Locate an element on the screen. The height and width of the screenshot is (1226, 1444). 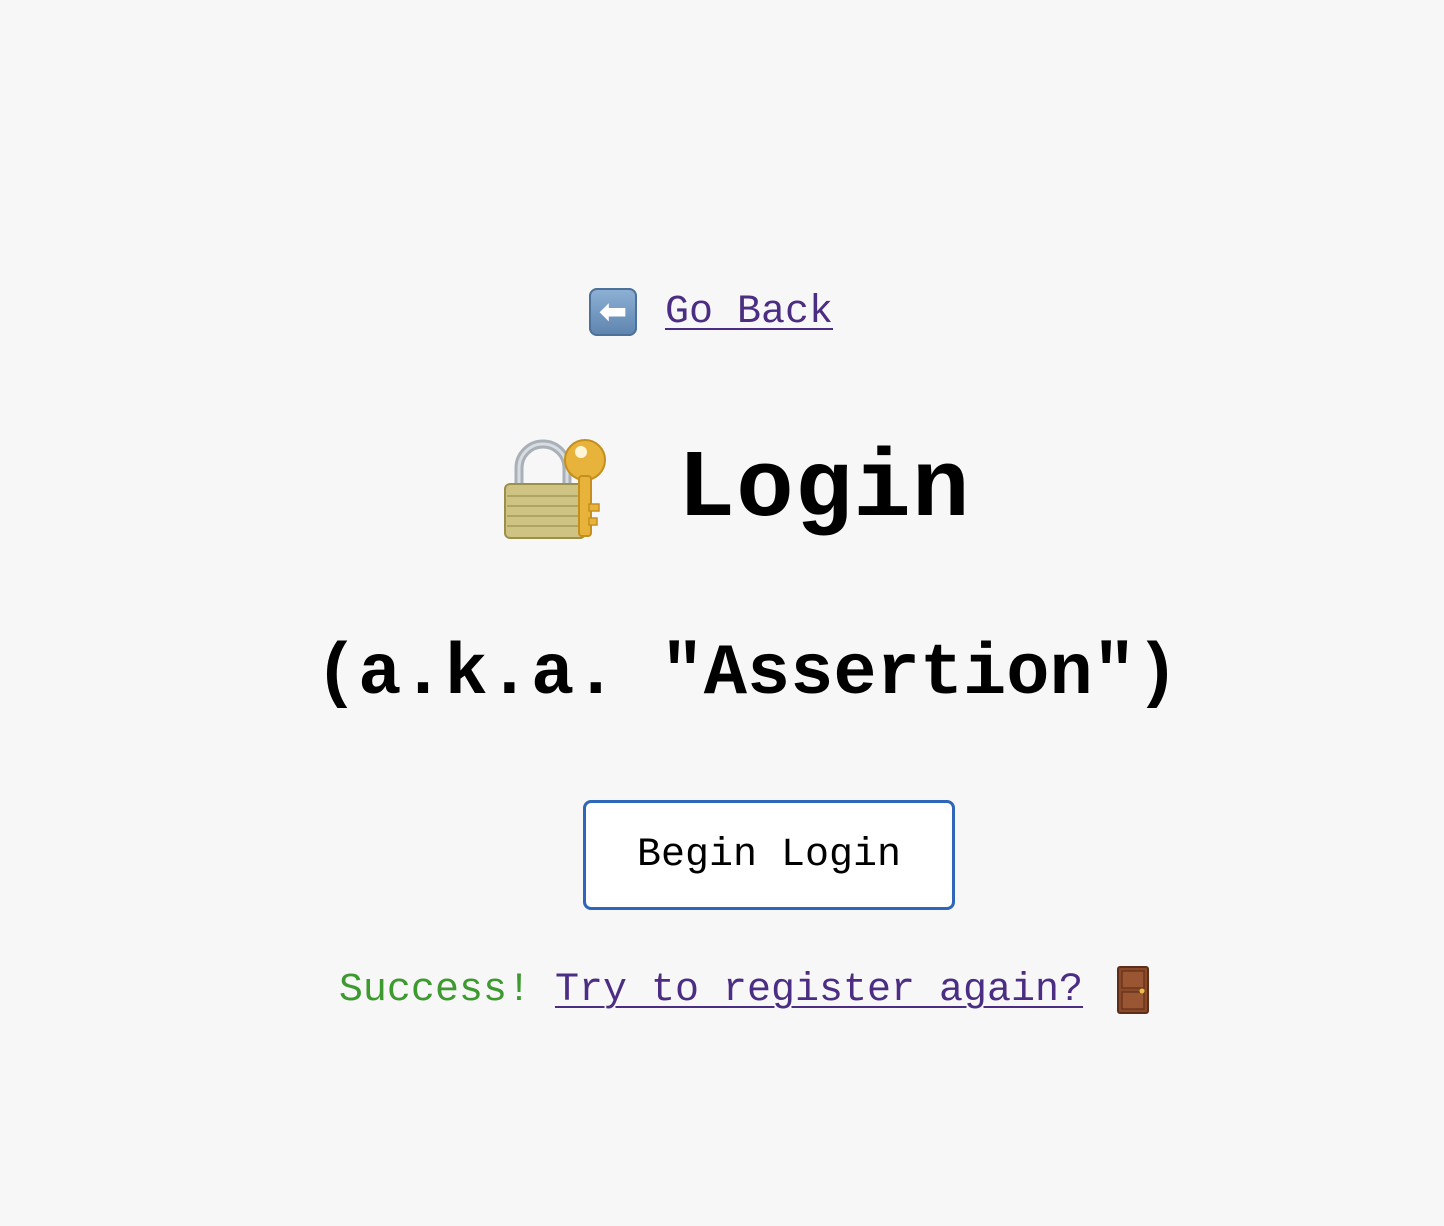
page-subtitle: (a.k.a. "Assertion") is located at coordinates (747, 674).